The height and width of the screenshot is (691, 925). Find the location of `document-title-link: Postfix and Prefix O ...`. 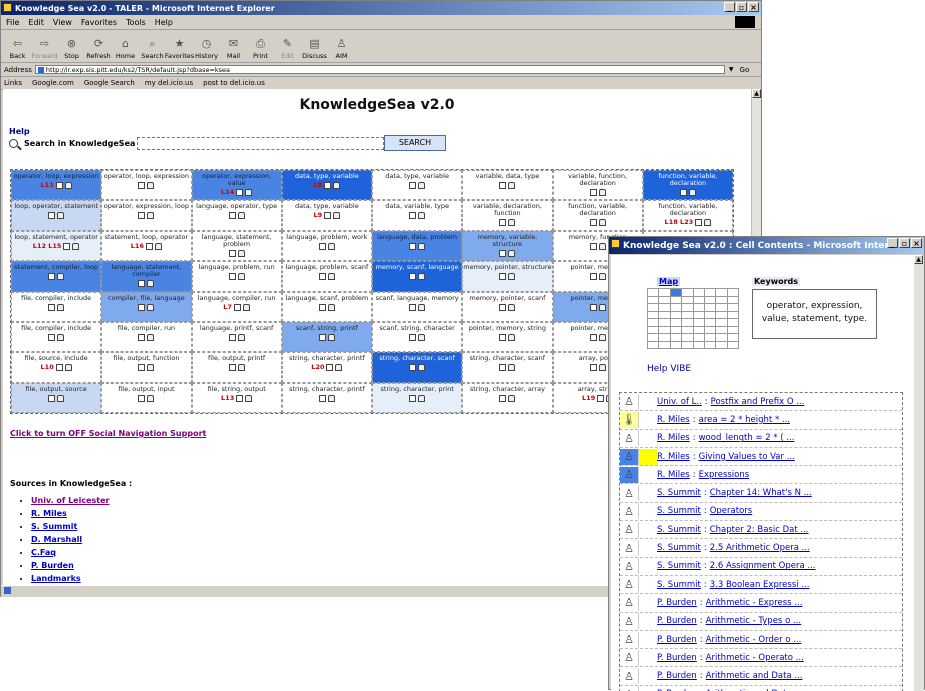

document-title-link: Postfix and Prefix O ... is located at coordinates (758, 402).